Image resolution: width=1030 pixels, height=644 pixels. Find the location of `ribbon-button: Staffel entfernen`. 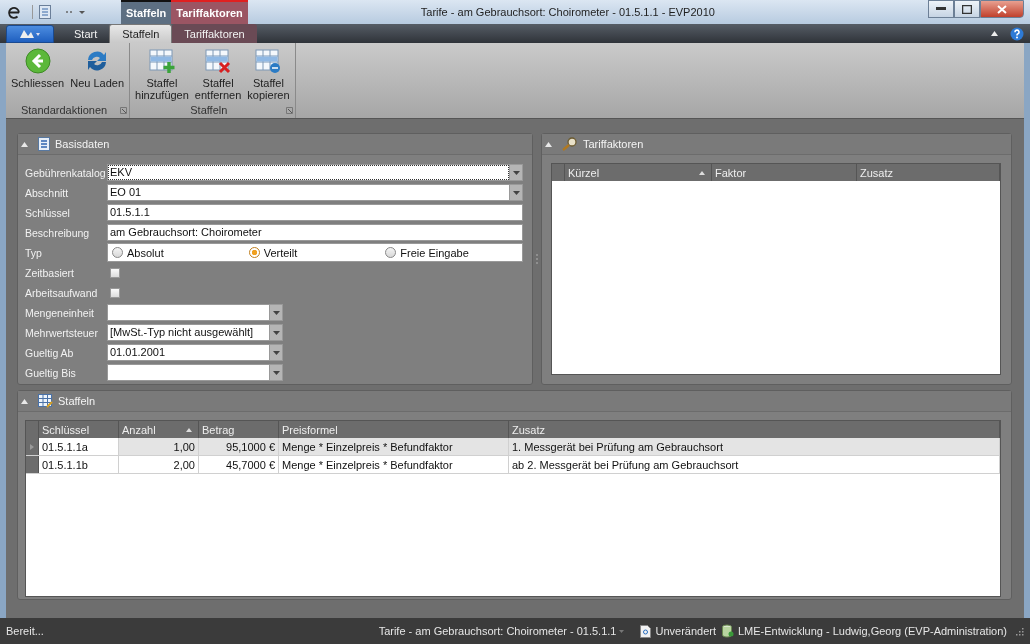

ribbon-button: Staffel entfernen is located at coordinates (218, 74).